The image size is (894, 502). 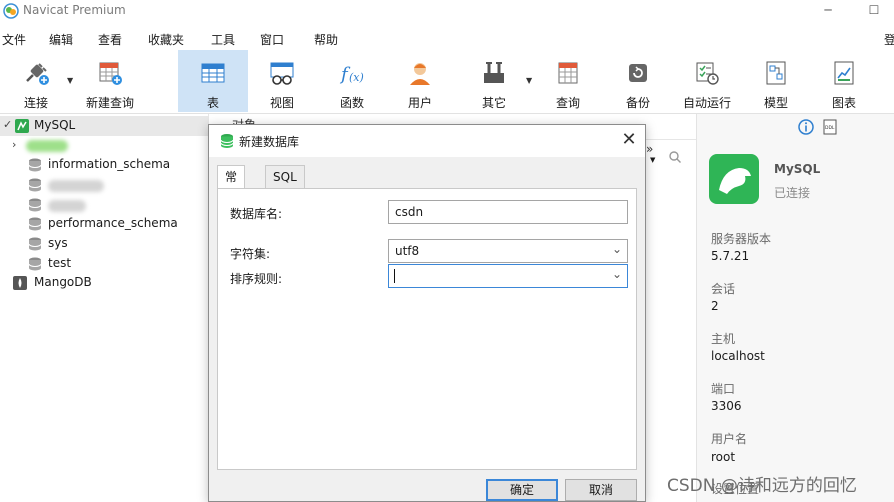 I want to click on function-icon: f (x), so click(x=351, y=74).